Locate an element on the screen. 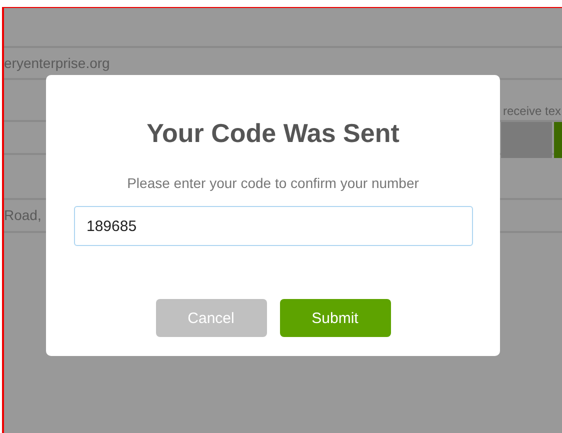 Image resolution: width=562 pixels, height=433 pixels. dialog-message: Please enter your code to confirm your number is located at coordinates (273, 183).